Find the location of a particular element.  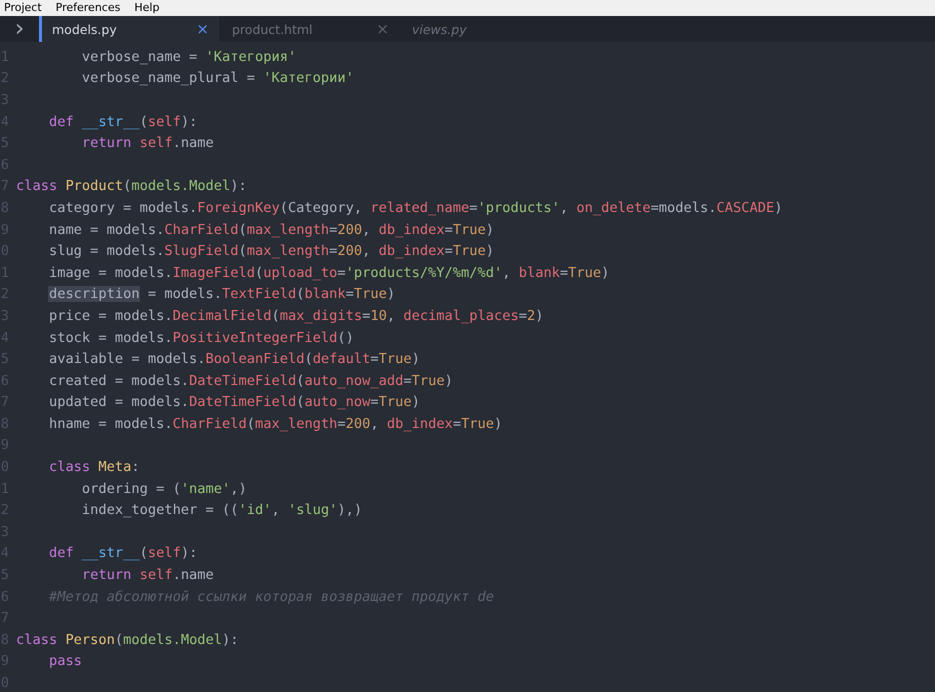

menu-item: Preferences is located at coordinates (88, 8).